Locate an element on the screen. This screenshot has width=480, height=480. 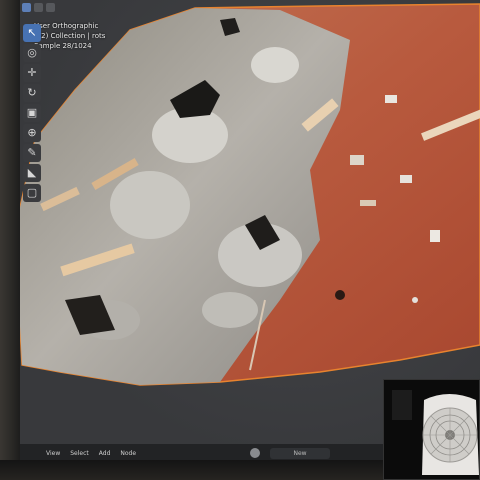
monitor-bezel-left is located at coordinates (10, 240).